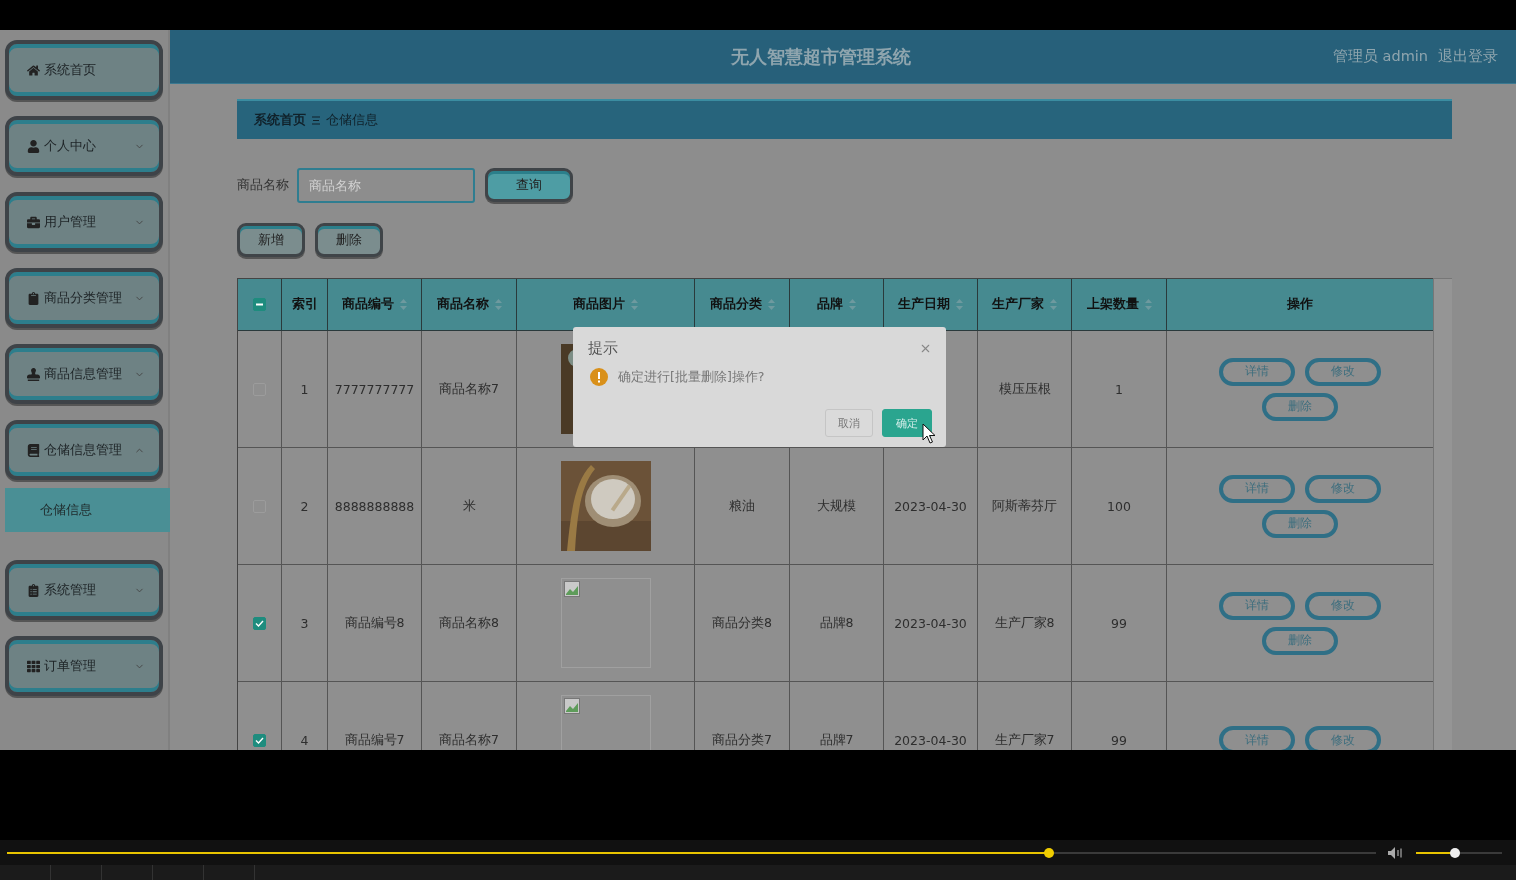 This screenshot has width=1516, height=880. What do you see at coordinates (1112, 304) in the screenshot?
I see `column-header: 上架数量` at bounding box center [1112, 304].